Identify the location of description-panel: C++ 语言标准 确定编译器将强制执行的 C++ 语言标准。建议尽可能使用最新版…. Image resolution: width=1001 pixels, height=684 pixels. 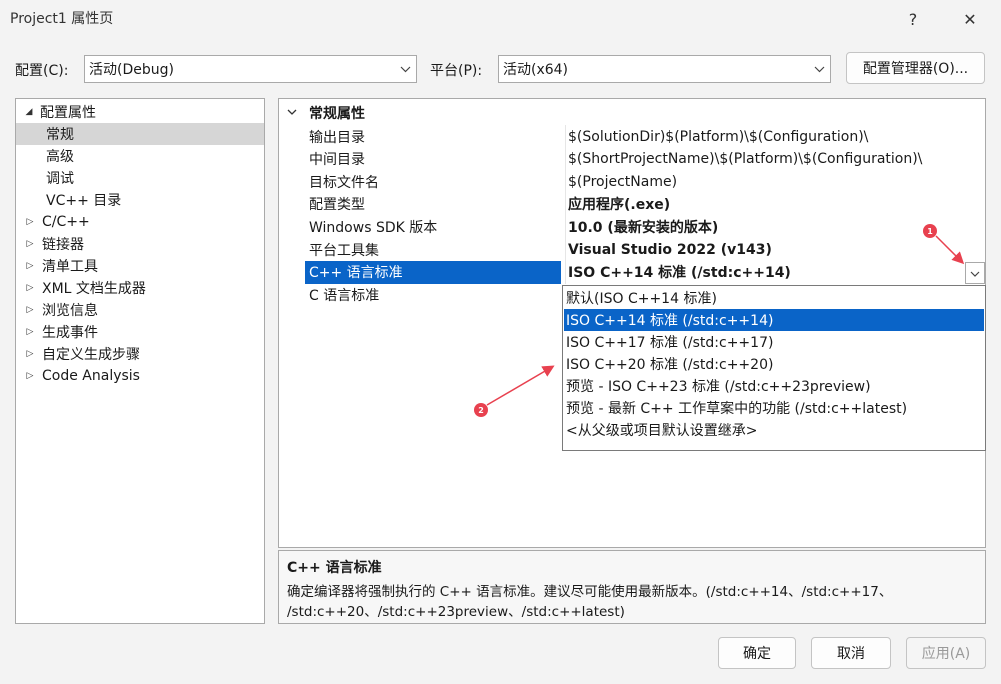
(632, 587).